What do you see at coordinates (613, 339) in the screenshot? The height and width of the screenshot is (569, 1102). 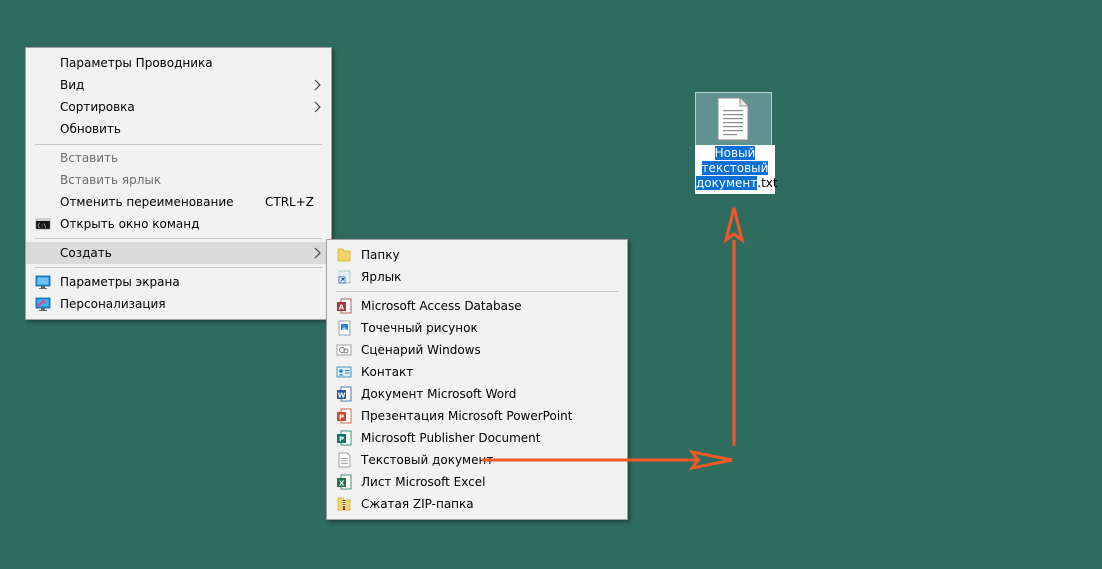 I see `annotation-arrows` at bounding box center [613, 339].